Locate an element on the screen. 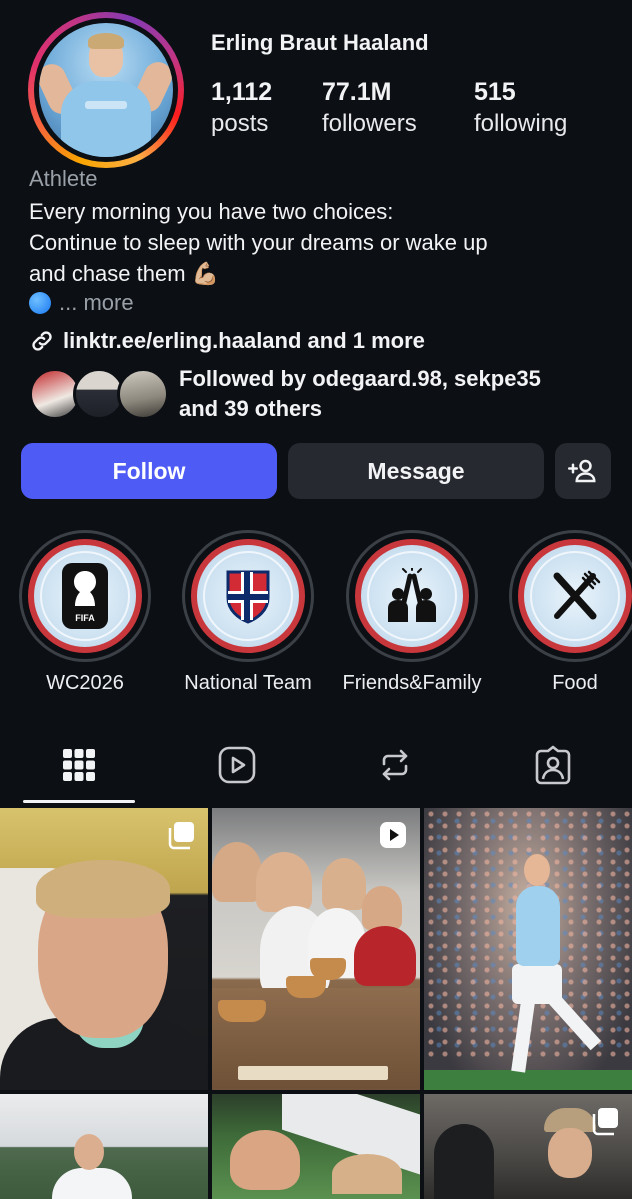  message-button: Message is located at coordinates (416, 471).